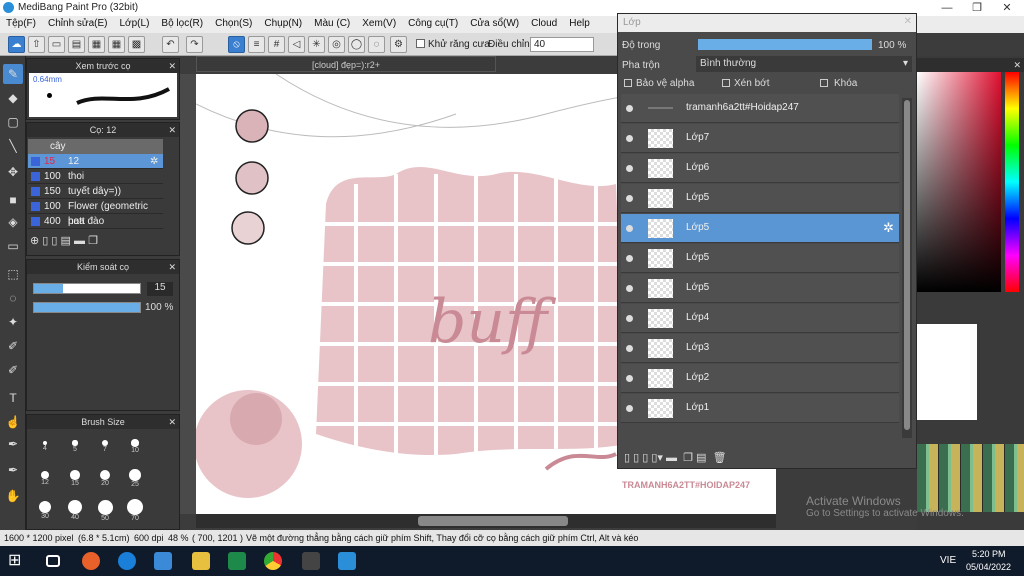 Image resolution: width=1024 pixels, height=576 pixels. What do you see at coordinates (376, 44) in the screenshot?
I see `curve-snap-icon: ◌` at bounding box center [376, 44].